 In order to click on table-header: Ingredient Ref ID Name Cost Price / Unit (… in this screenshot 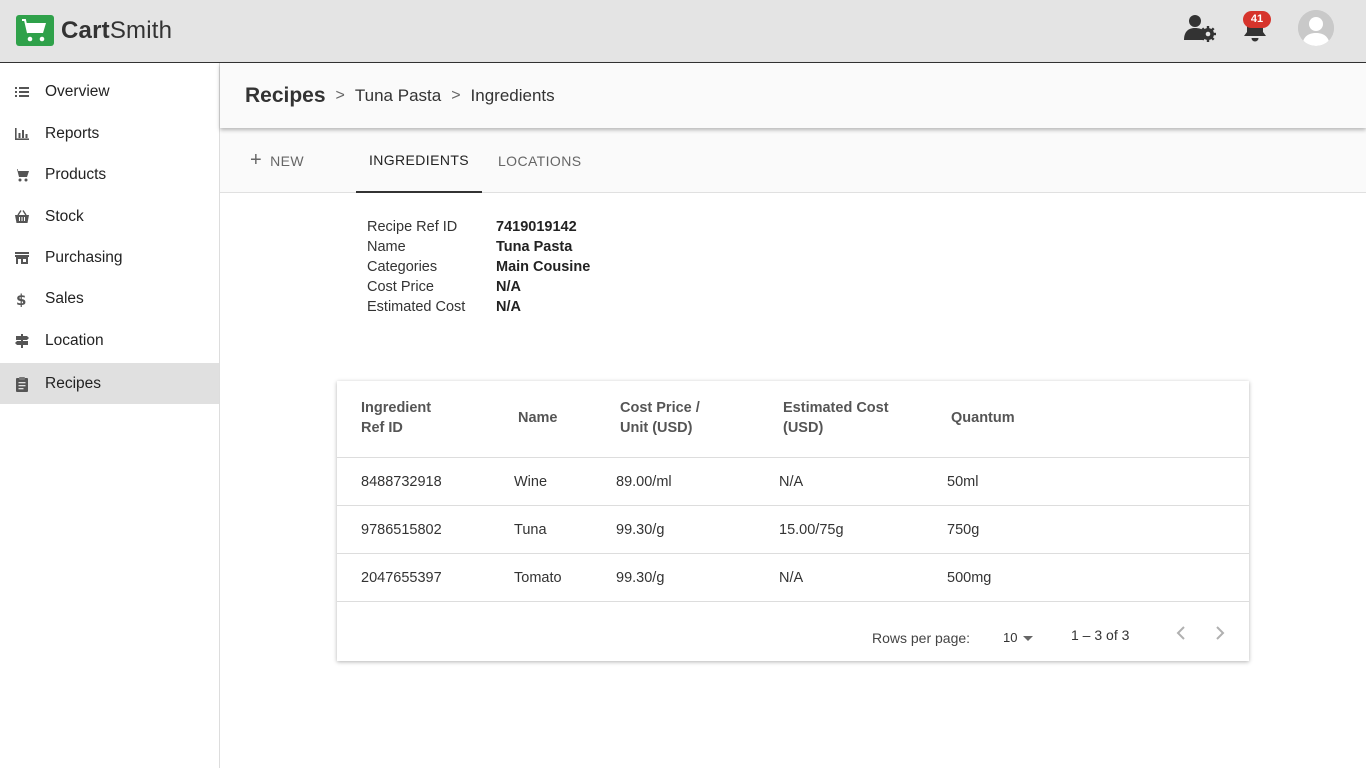, I will do `click(793, 419)`.